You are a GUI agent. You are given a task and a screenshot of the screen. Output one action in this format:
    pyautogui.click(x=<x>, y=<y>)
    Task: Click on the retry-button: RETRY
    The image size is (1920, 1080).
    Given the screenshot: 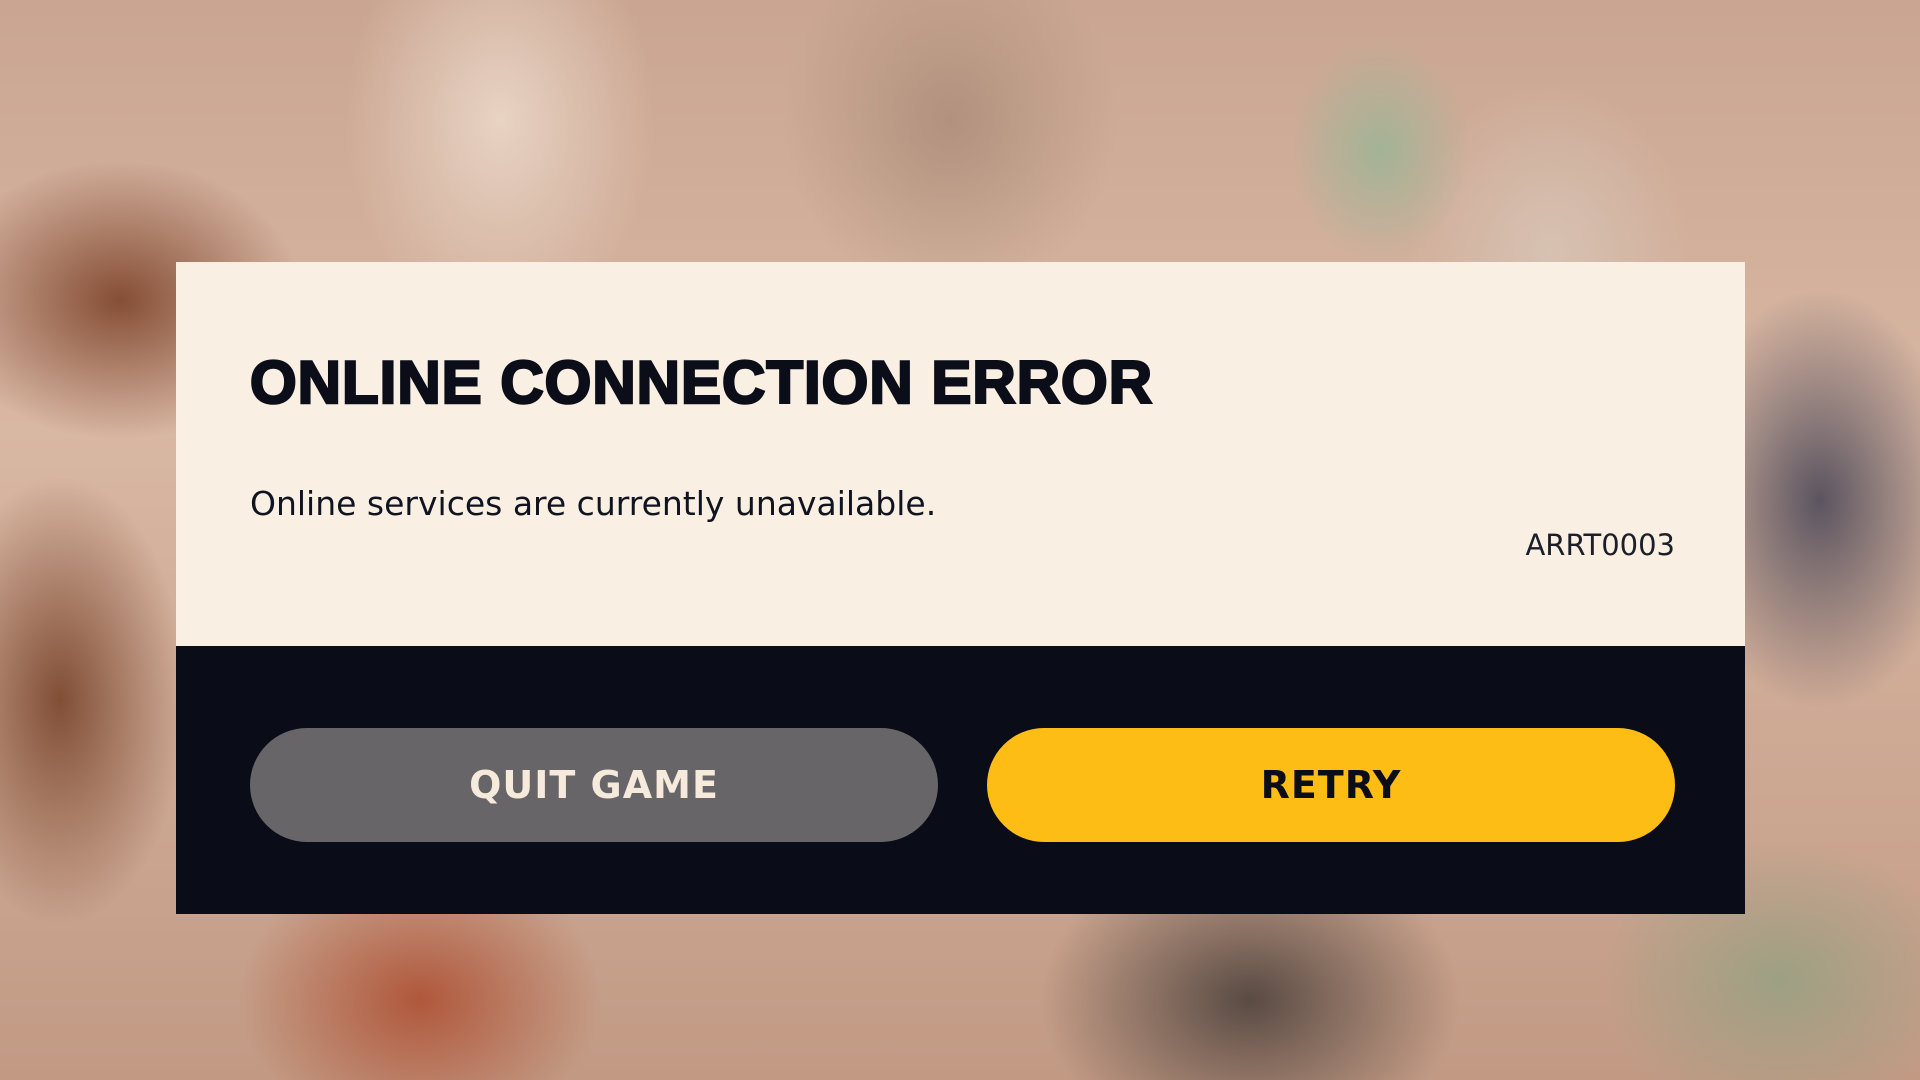 What is the action you would take?
    pyautogui.click(x=1331, y=785)
    